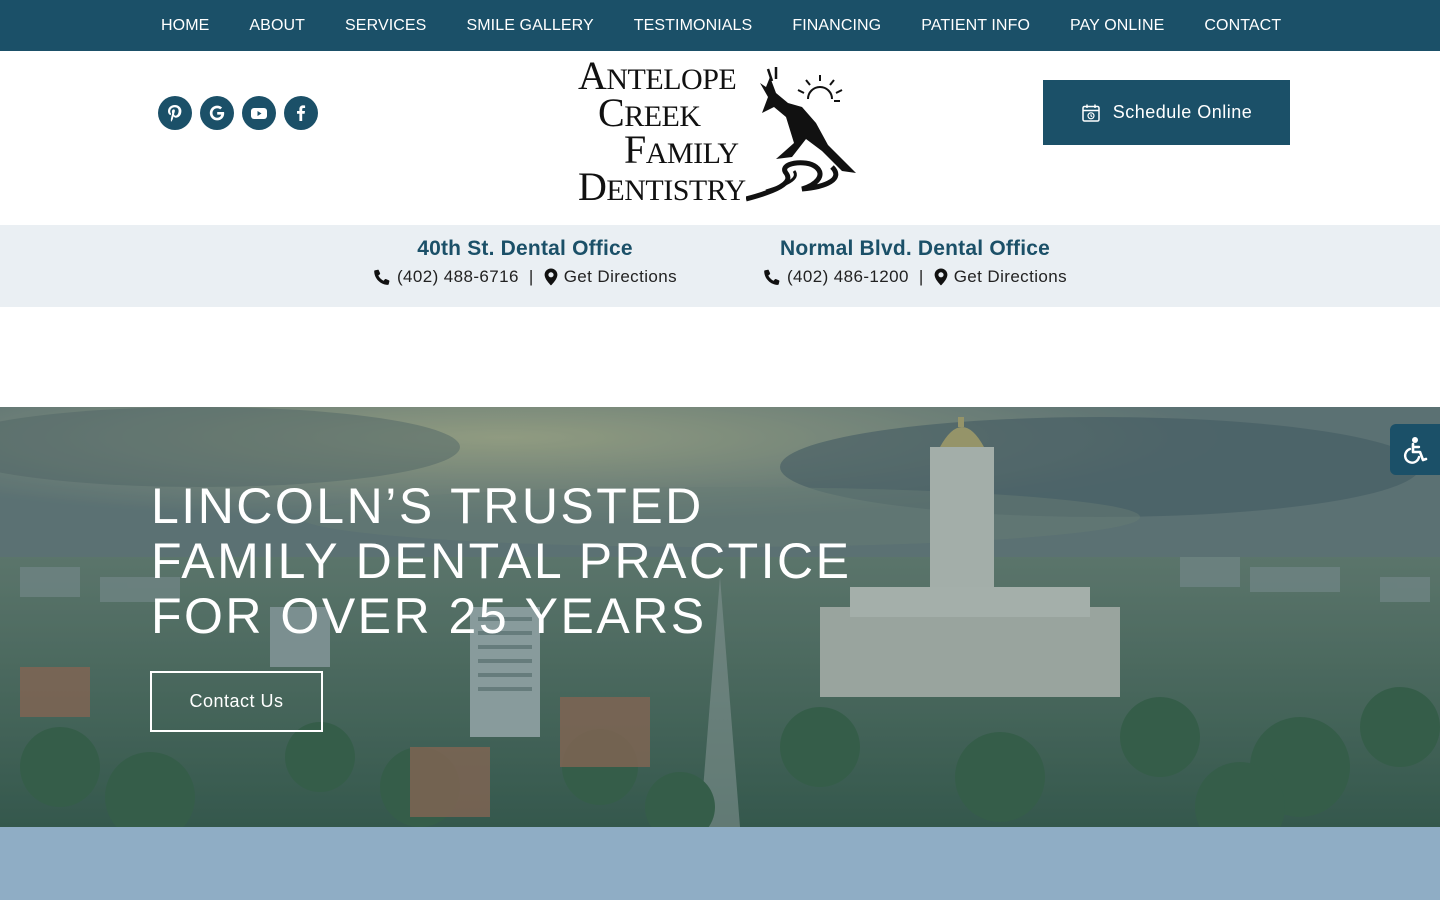 Image resolution: width=1440 pixels, height=900 pixels. What do you see at coordinates (848, 277) in the screenshot?
I see `office-phone-link: (402) 486-1200` at bounding box center [848, 277].